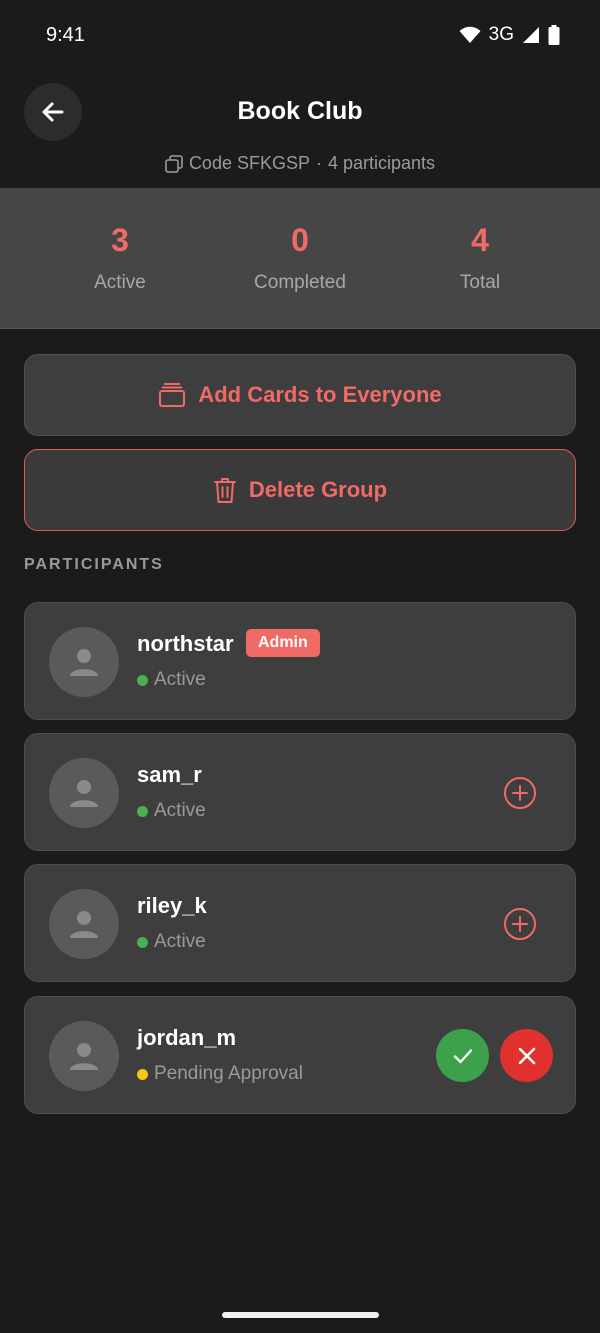 This screenshot has height=1333, width=600. Describe the element at coordinates (249, 163) in the screenshot. I see `group-code: Code SFKGSP` at that location.